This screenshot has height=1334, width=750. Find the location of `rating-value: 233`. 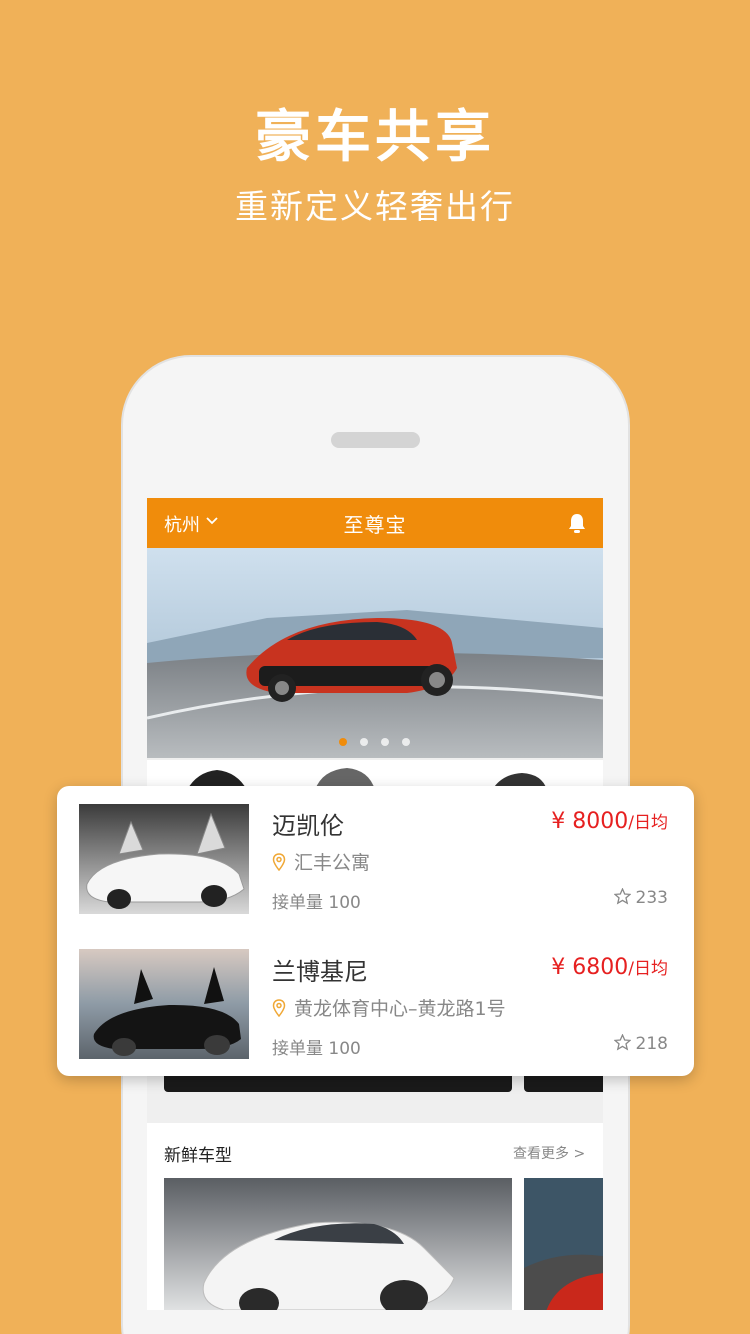

rating-value: 233 is located at coordinates (651, 898).